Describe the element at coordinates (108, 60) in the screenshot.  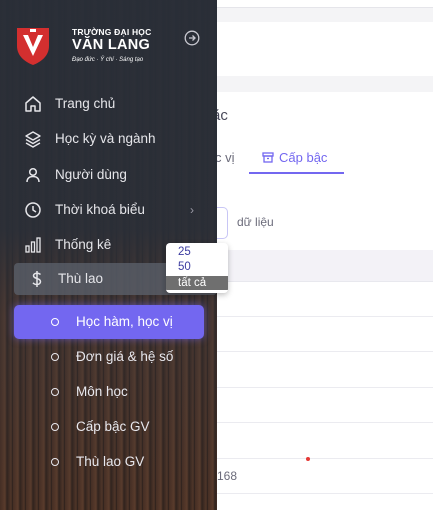
I see `university-slogan: Đạo đức · Ý chí · Sáng tạo` at that location.